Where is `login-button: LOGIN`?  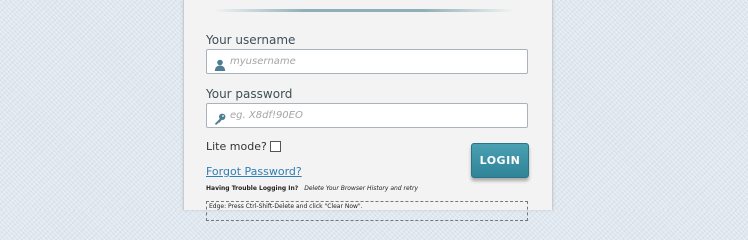 login-button: LOGIN is located at coordinates (500, 160).